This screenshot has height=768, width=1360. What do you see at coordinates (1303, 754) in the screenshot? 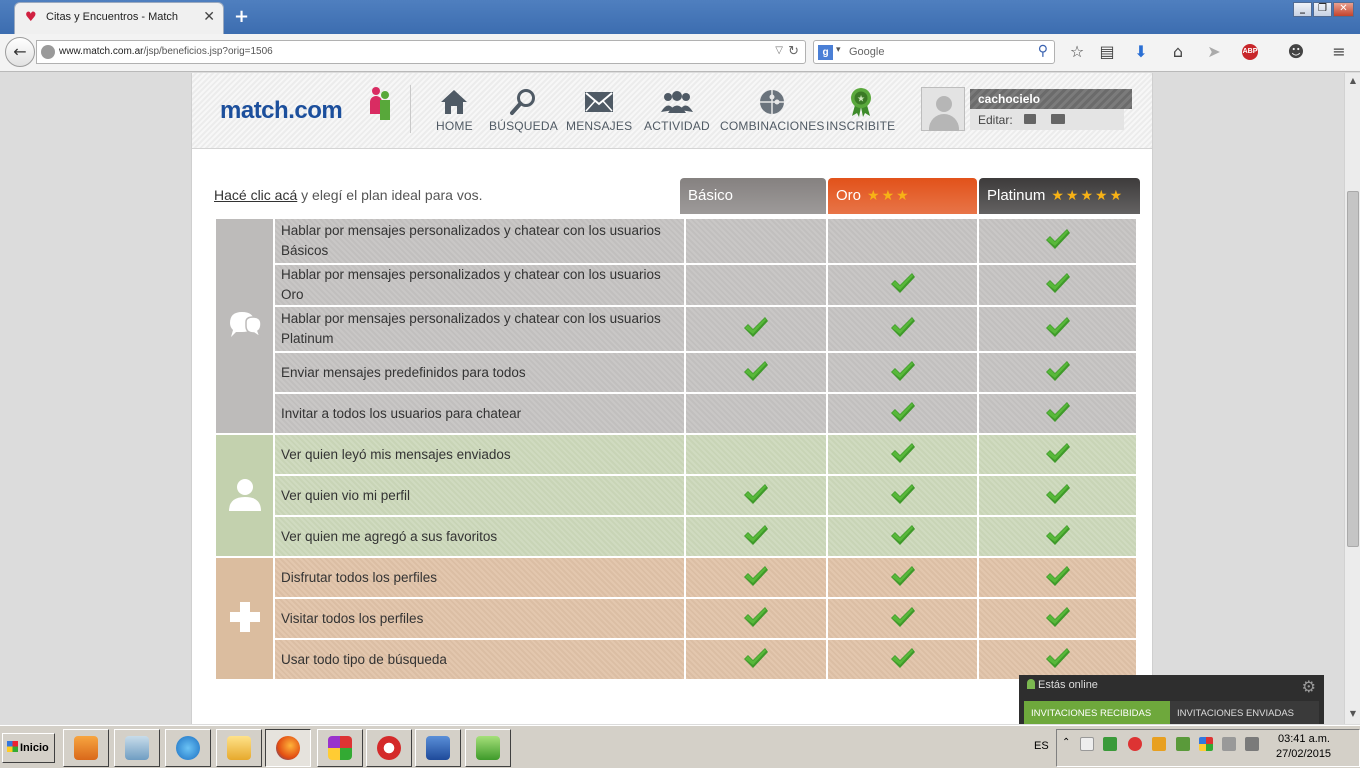
I see `clock-date: 27/02/2015` at bounding box center [1303, 754].